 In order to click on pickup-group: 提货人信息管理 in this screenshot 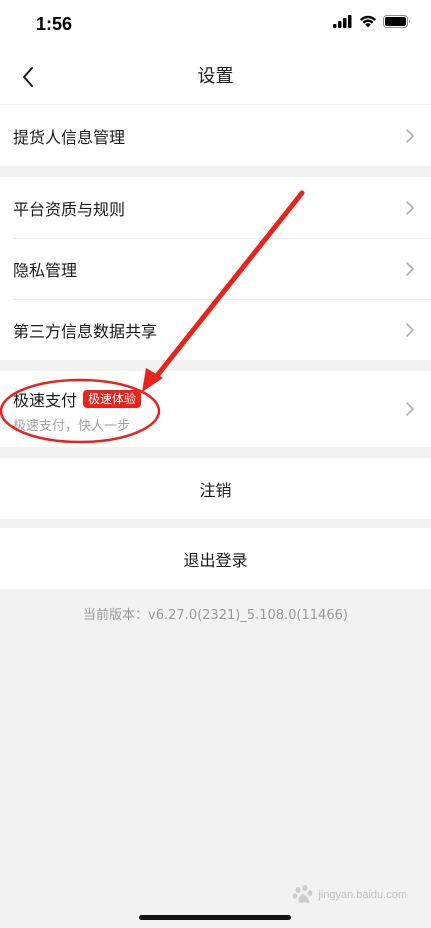, I will do `click(215, 135)`.